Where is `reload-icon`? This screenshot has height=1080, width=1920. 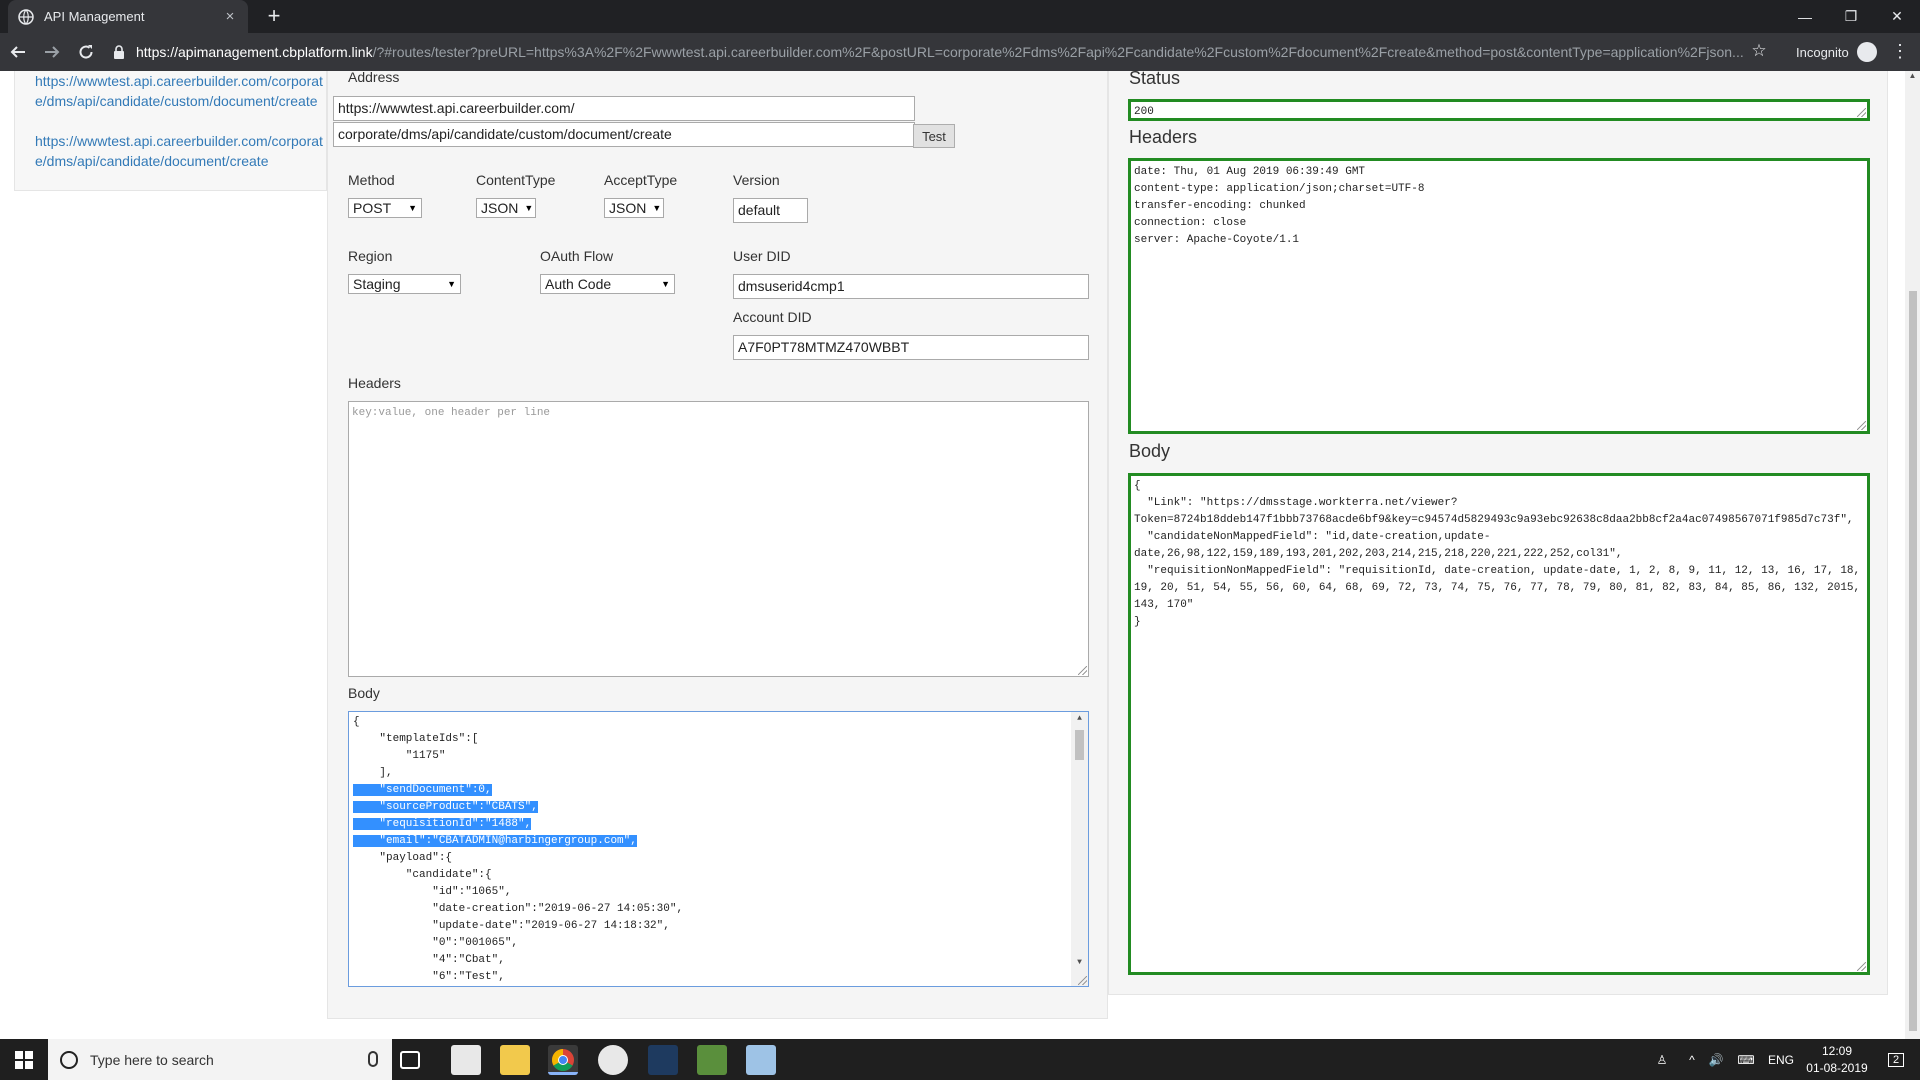
reload-icon is located at coordinates (86, 52).